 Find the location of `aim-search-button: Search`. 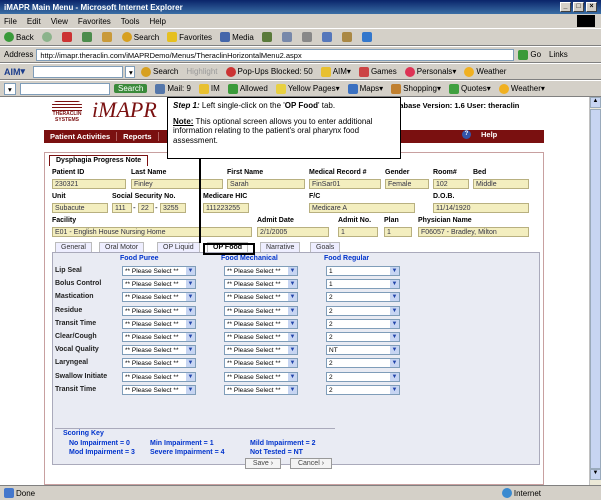

aim-search-button: Search is located at coordinates (159, 71).